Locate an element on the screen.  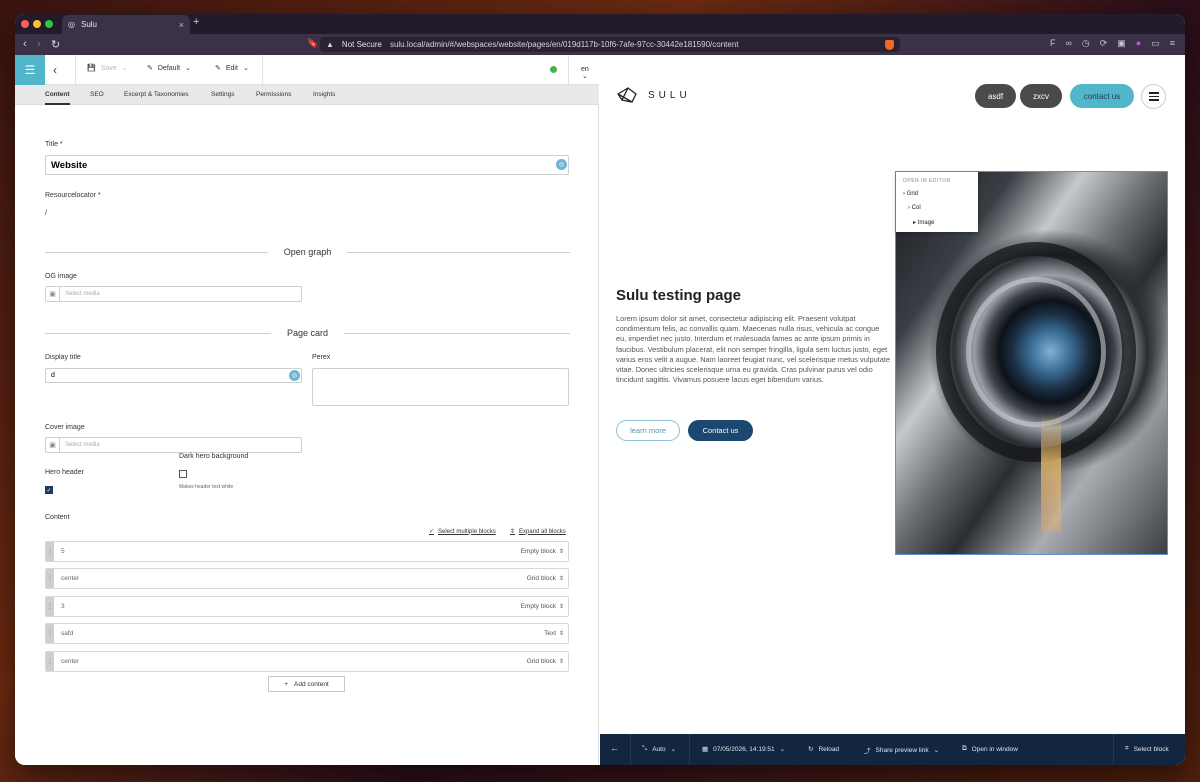
learn-more-button: learn more is located at coordinates (648, 430).